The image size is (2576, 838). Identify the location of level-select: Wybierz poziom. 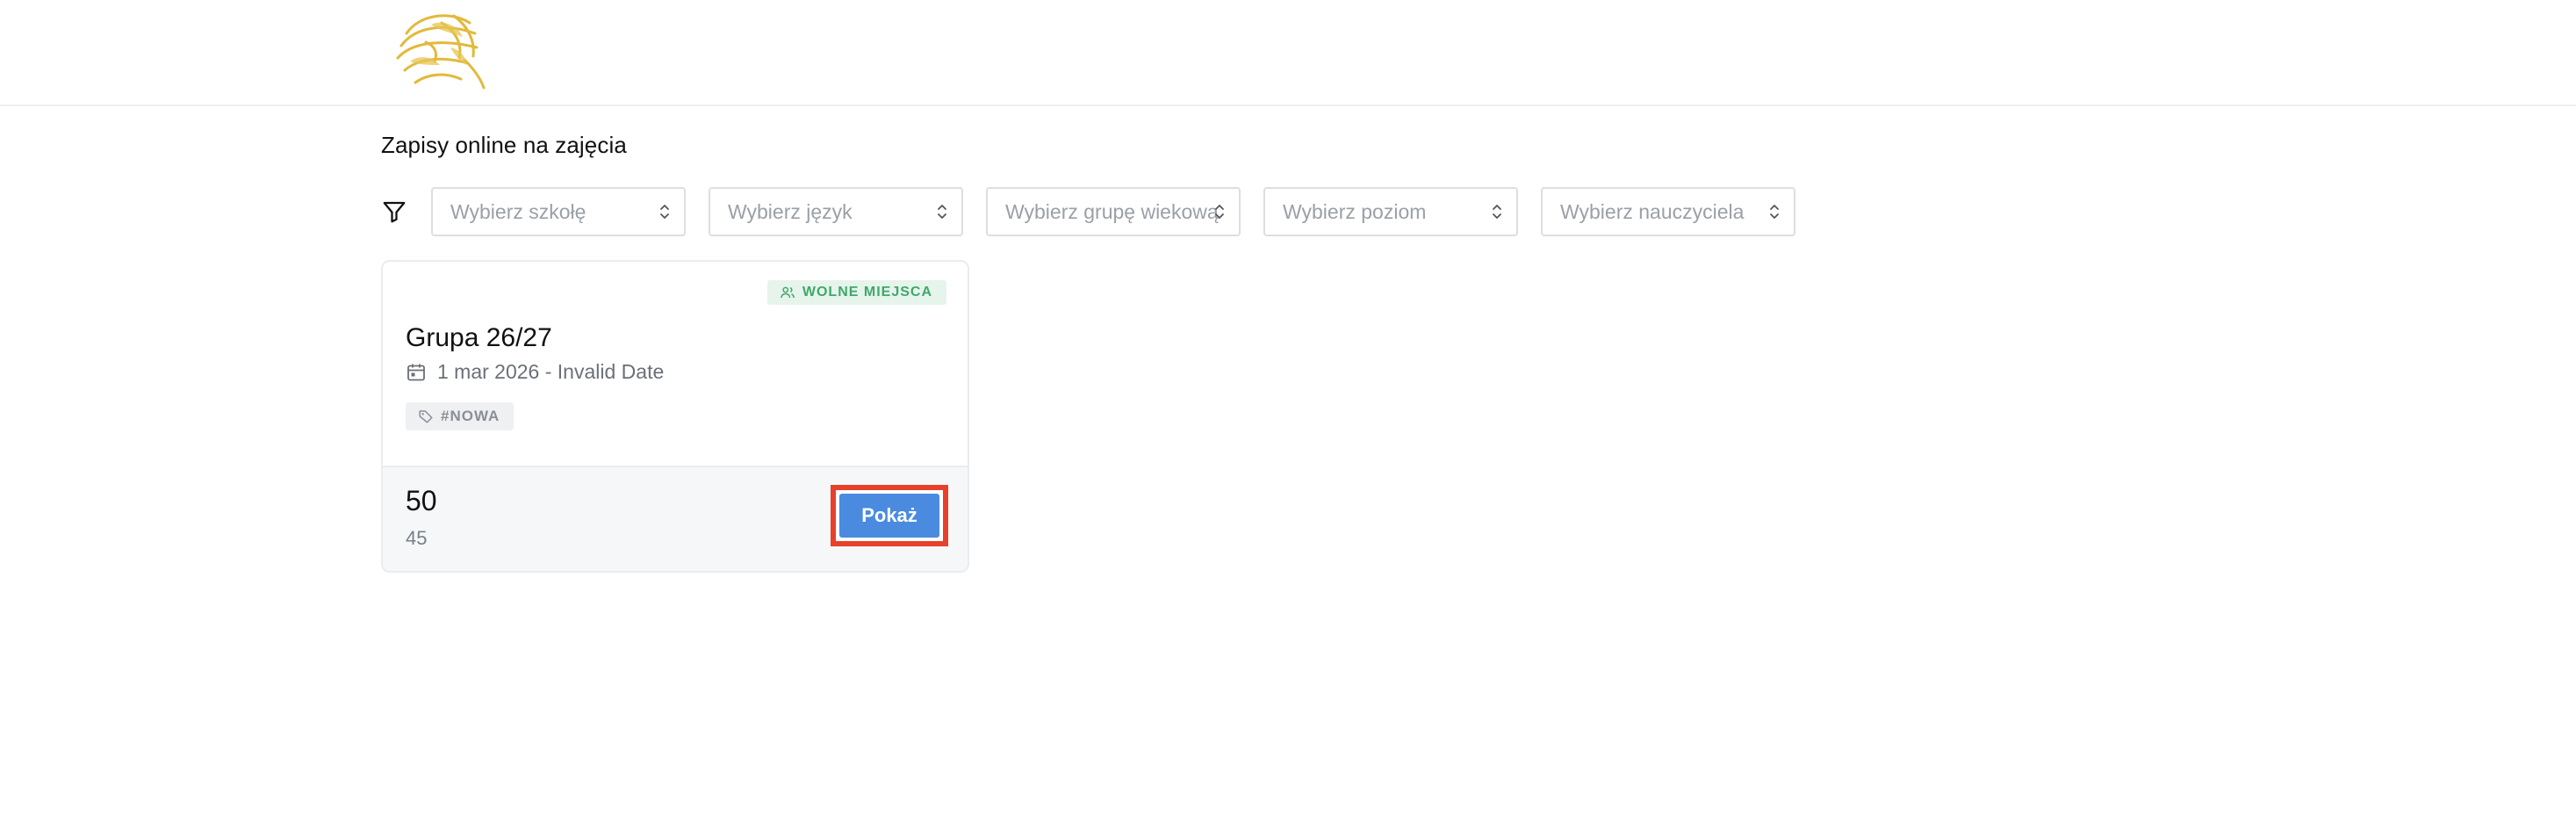
(1390, 211).